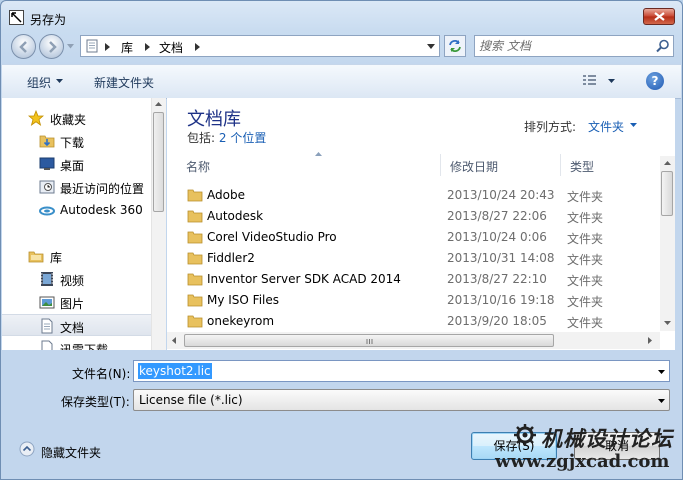  I want to click on refresh-icon, so click(455, 46).